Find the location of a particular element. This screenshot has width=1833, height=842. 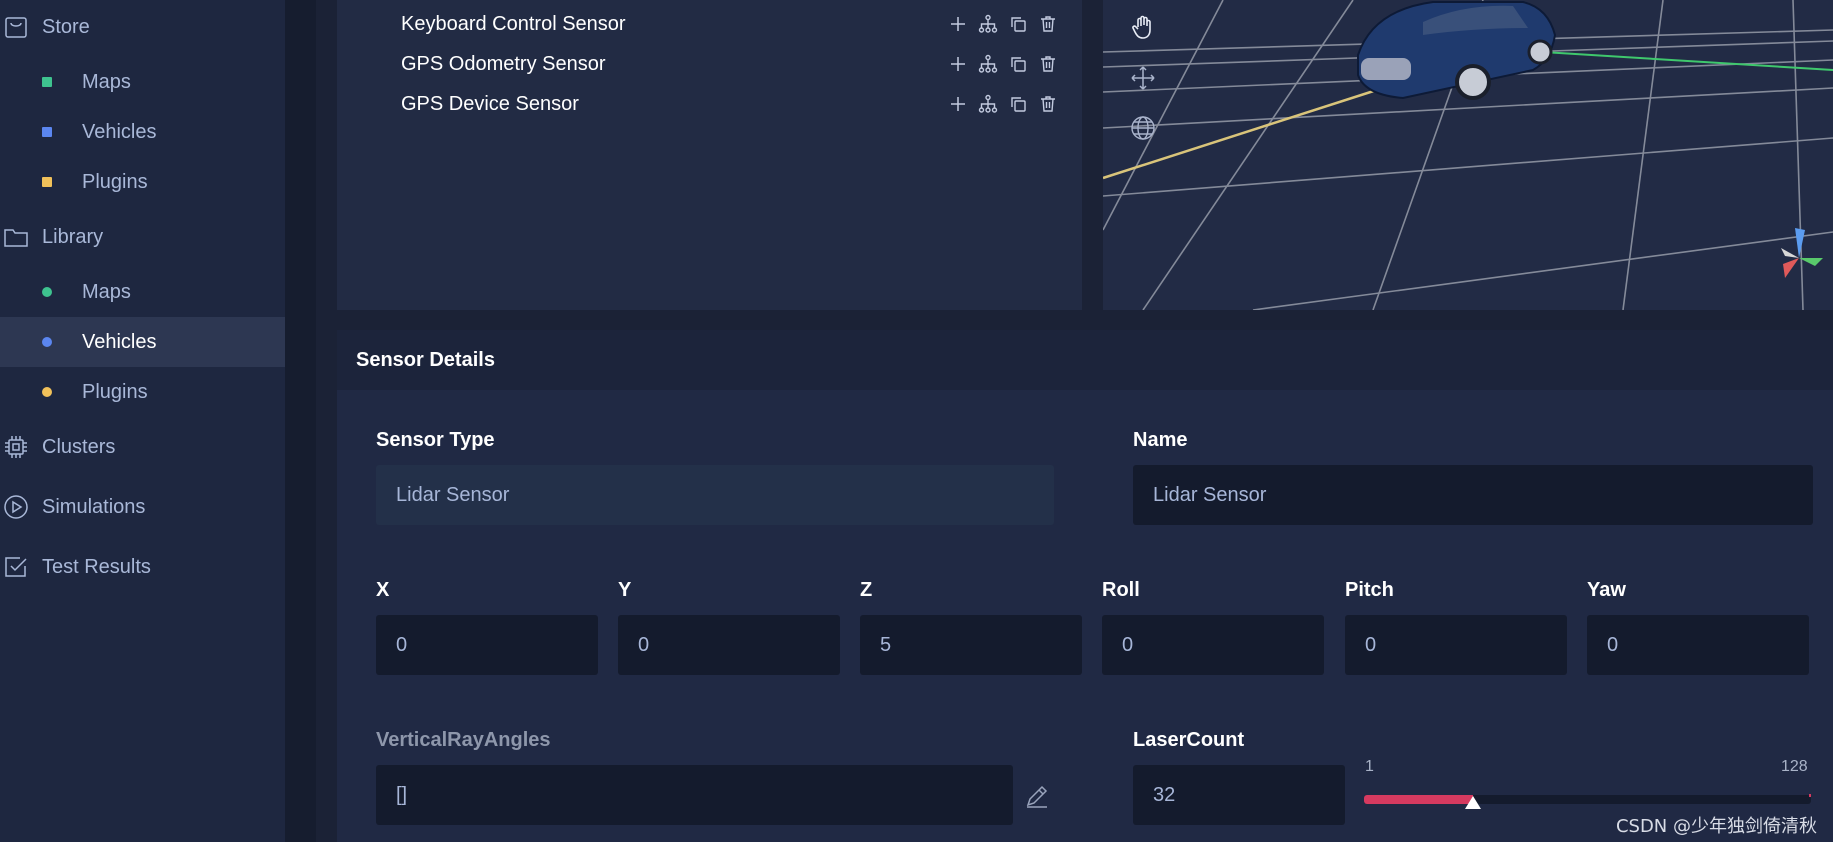

slider-max-label: 128 is located at coordinates (1794, 766).